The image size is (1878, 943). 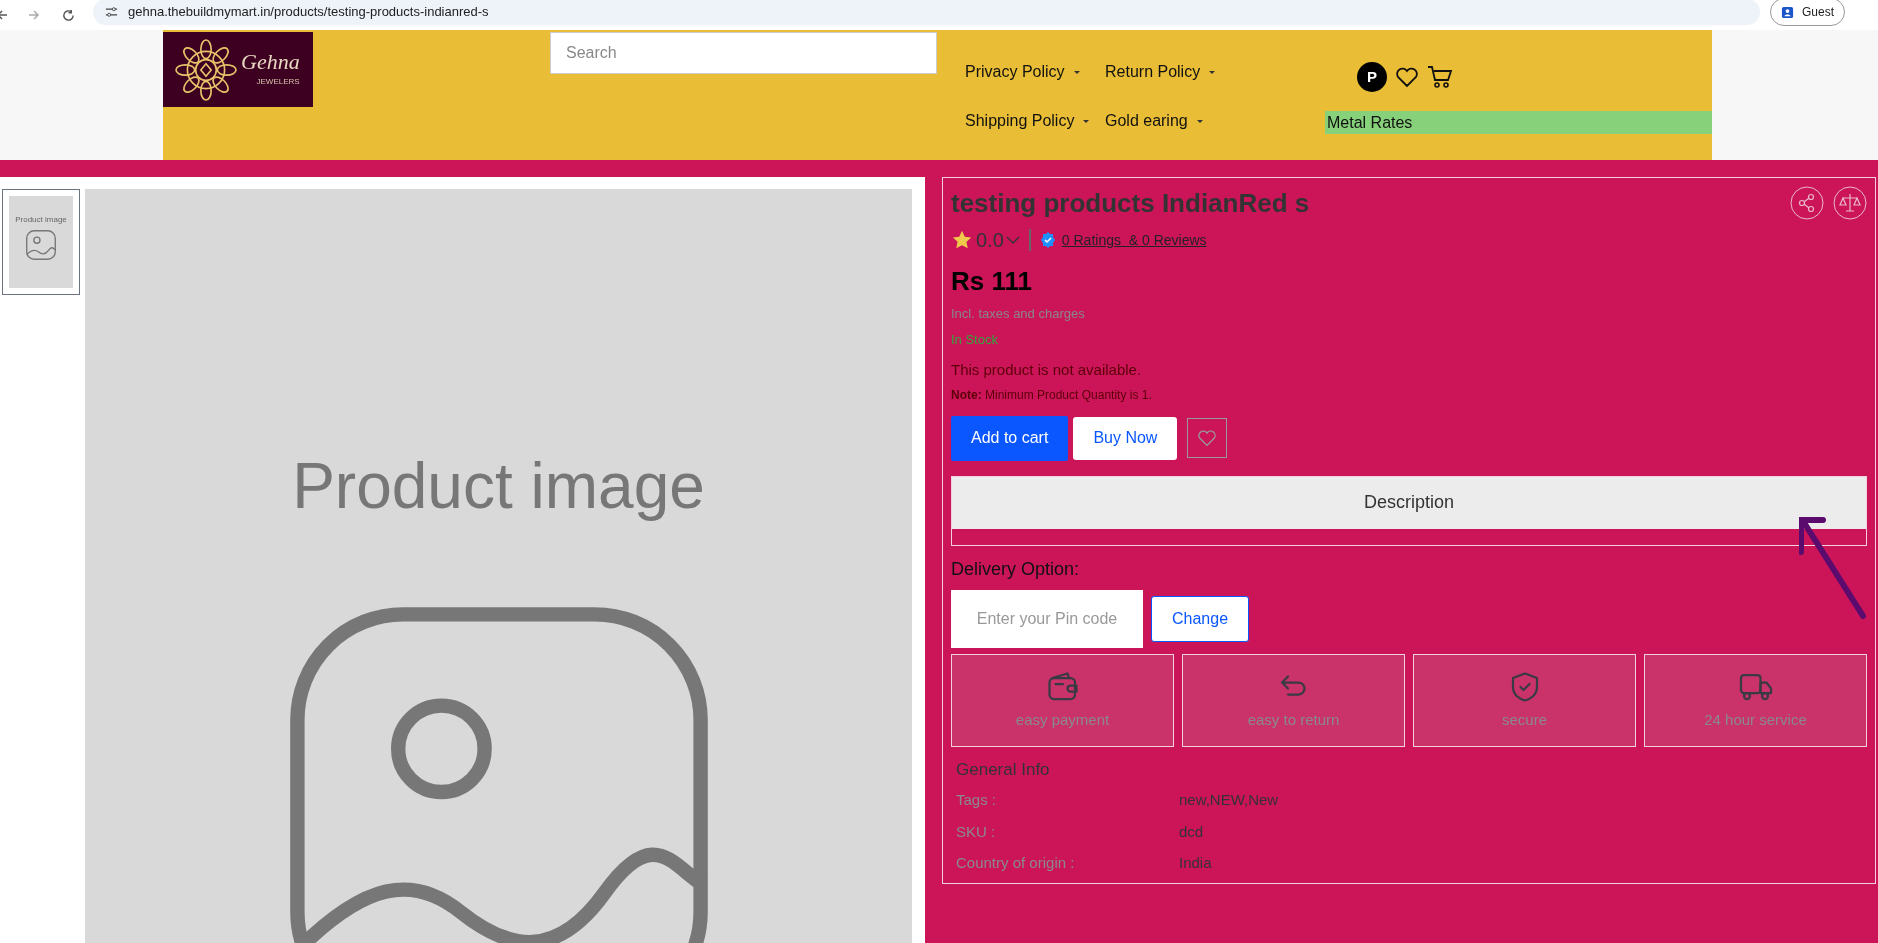 What do you see at coordinates (1518, 122) in the screenshot?
I see `metal-rates-bar: Metal Rates` at bounding box center [1518, 122].